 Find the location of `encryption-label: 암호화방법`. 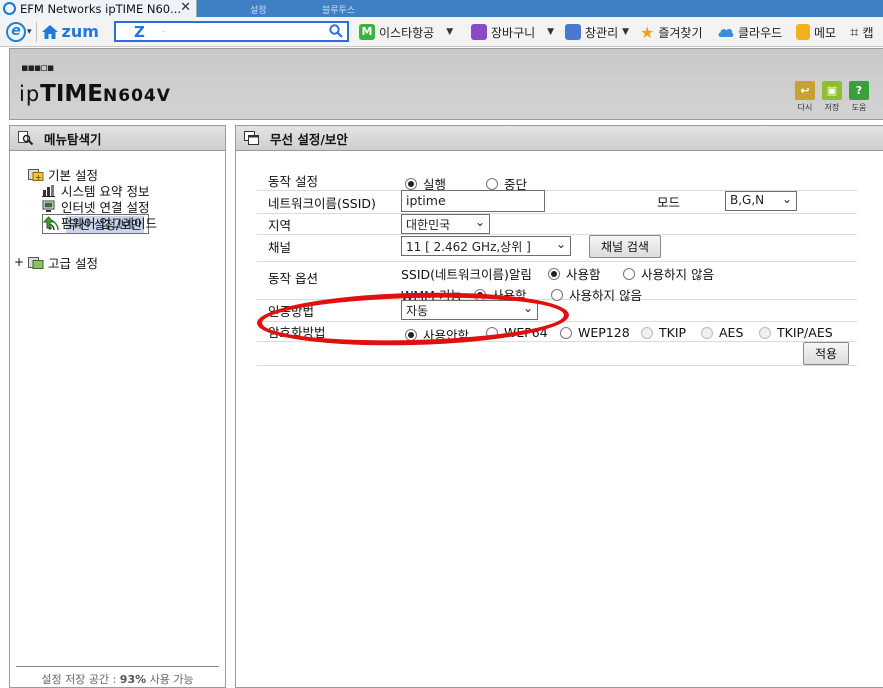

encryption-label: 암호화방법 is located at coordinates (297, 332).